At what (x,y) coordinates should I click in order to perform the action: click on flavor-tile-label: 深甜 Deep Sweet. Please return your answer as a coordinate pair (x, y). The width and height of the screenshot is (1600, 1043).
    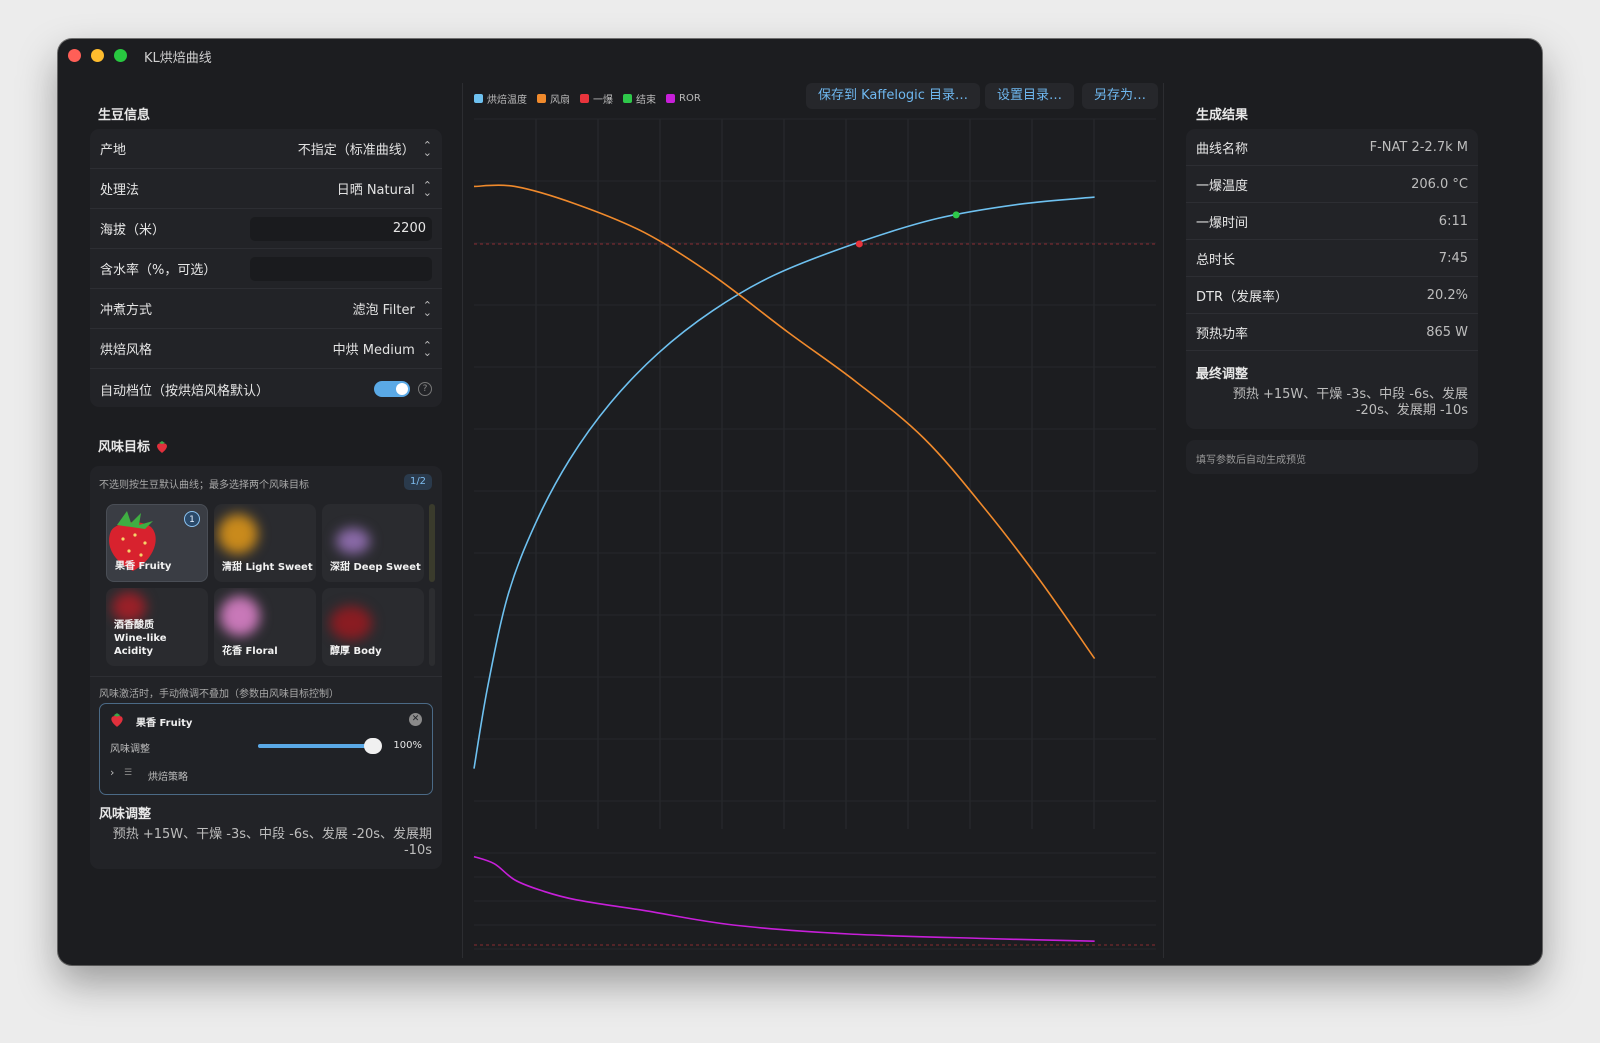
    Looking at the image, I should click on (375, 567).